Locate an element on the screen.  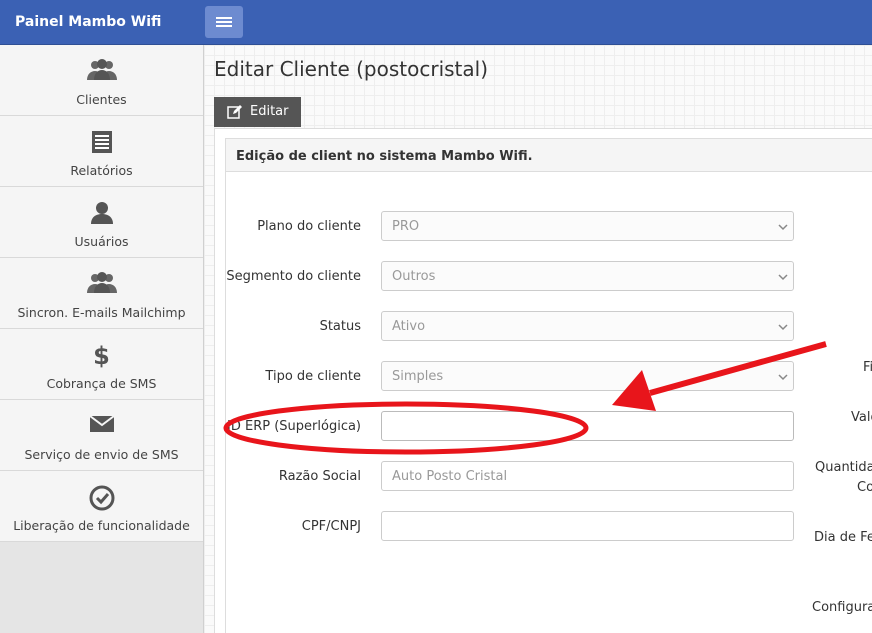
right-label: Valo is located at coordinates (861, 417).